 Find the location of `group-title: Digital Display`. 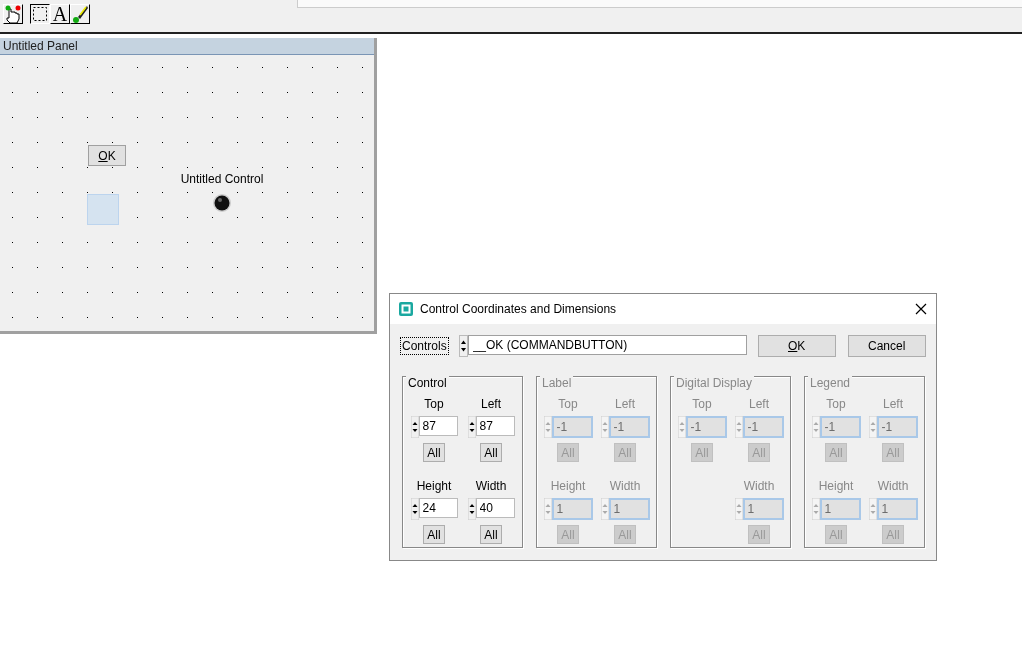

group-title: Digital Display is located at coordinates (714, 383).